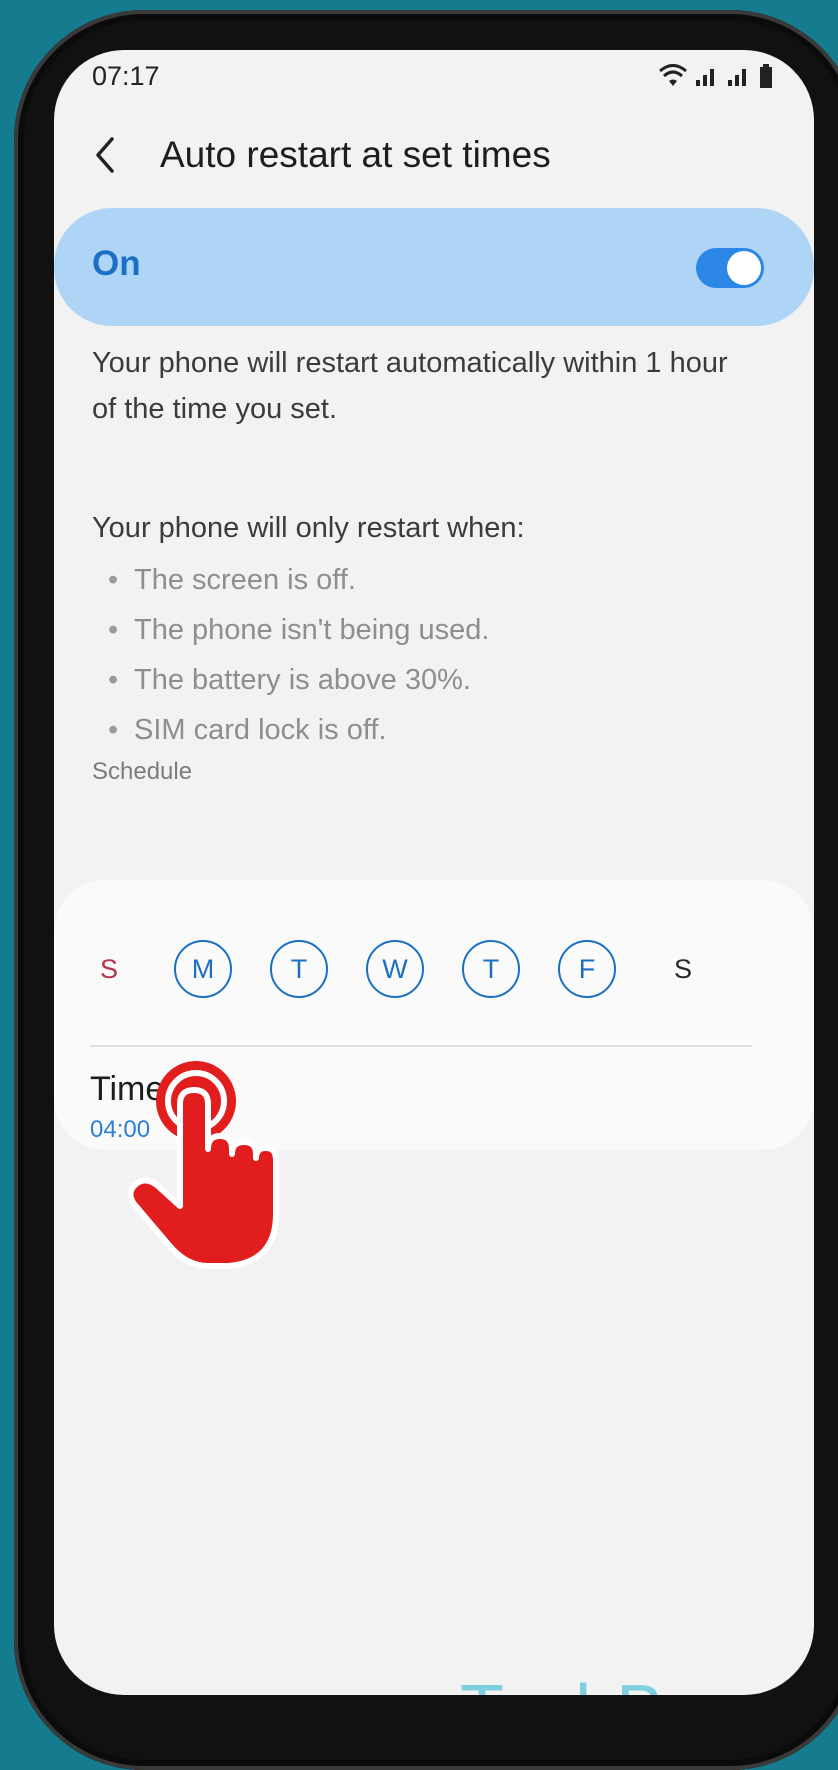 The width and height of the screenshot is (838, 1770). Describe the element at coordinates (203, 969) in the screenshot. I see `day-monday: M` at that location.